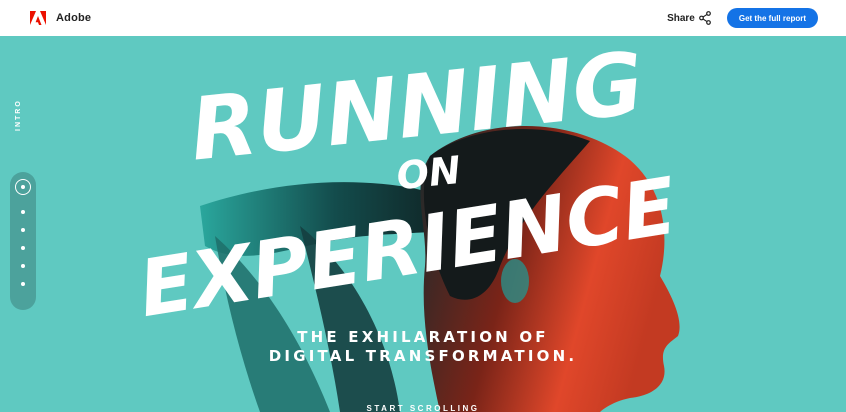 Image resolution: width=846 pixels, height=412 pixels. Describe the element at coordinates (38, 18) in the screenshot. I see `adobe-logo-icon` at that location.